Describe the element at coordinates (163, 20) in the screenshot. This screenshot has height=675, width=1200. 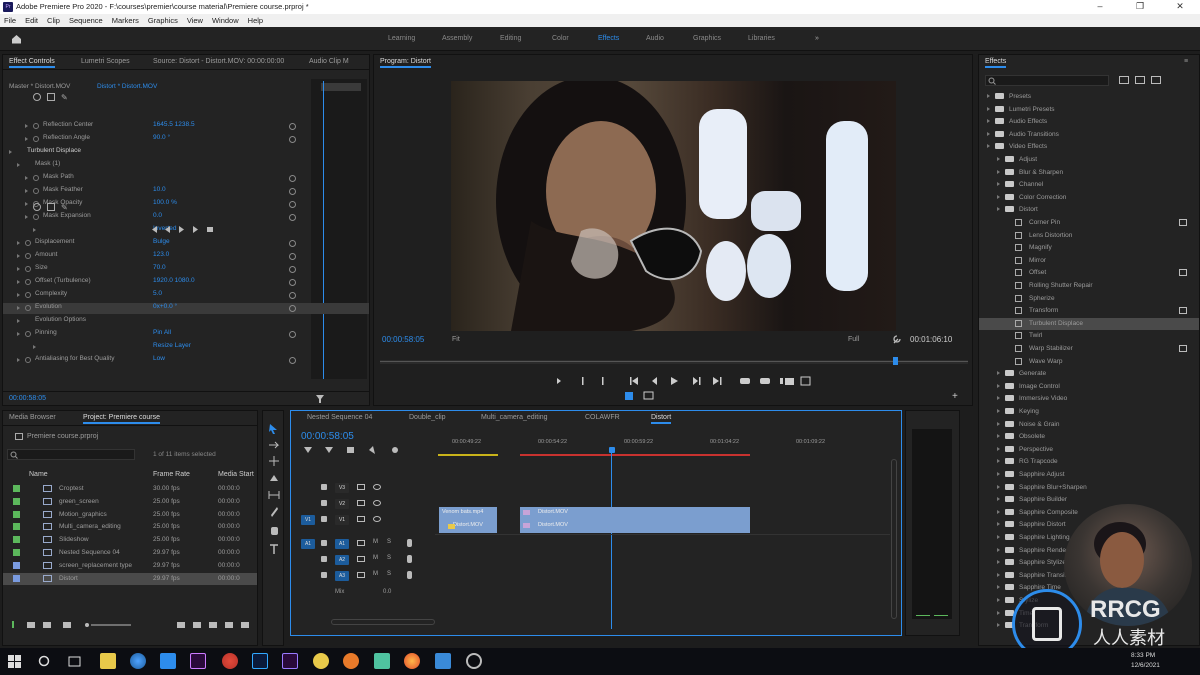
I see `menu-graphics: Graphics` at that location.